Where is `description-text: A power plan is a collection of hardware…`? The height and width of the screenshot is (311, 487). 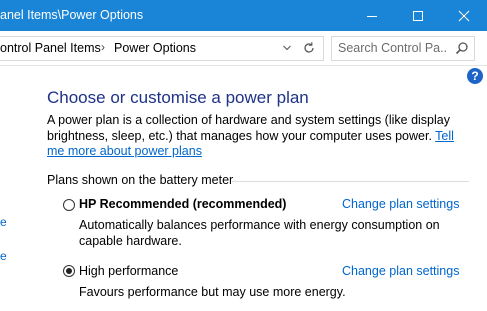
description-text: A power plan is a collection of hardware… is located at coordinates (248, 128).